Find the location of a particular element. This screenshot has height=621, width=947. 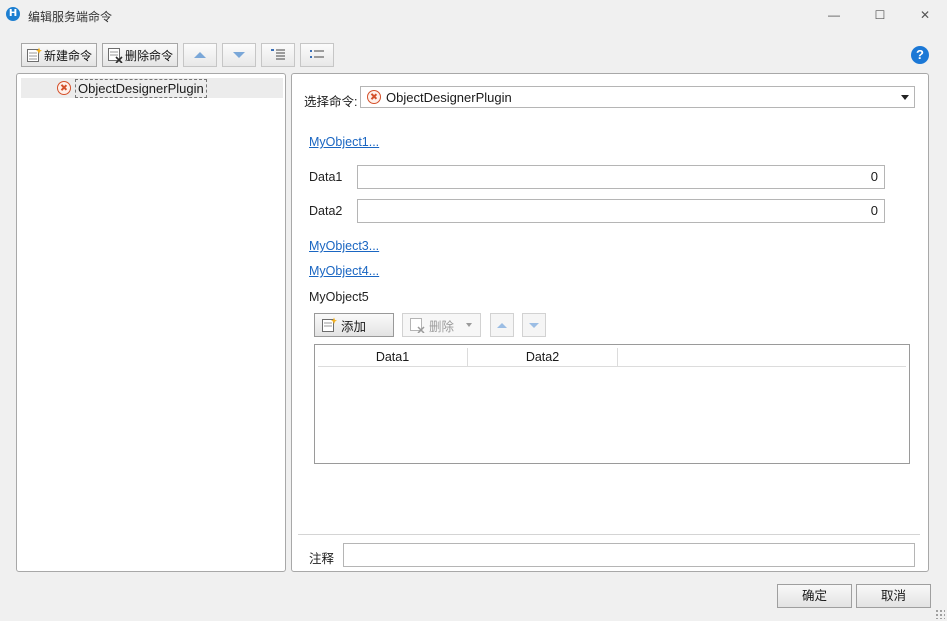

list-icon is located at coordinates (317, 54).